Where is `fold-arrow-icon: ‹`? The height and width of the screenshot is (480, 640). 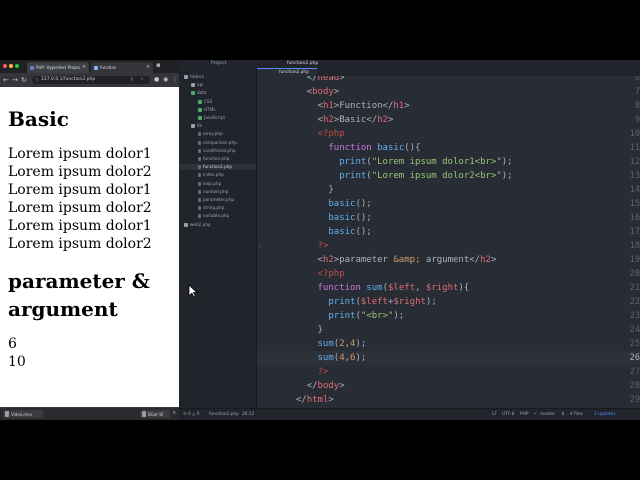
fold-arrow-icon: ‹ is located at coordinates (260, 246).